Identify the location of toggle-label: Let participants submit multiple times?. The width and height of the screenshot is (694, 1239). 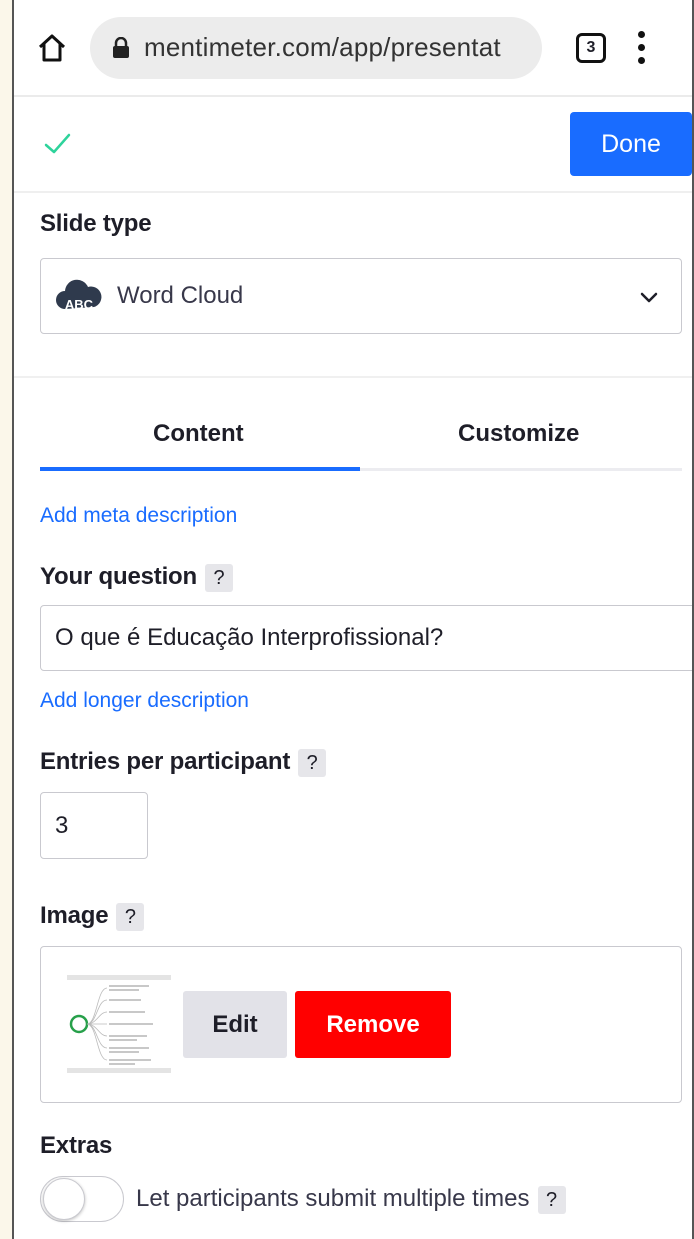
(351, 1199).